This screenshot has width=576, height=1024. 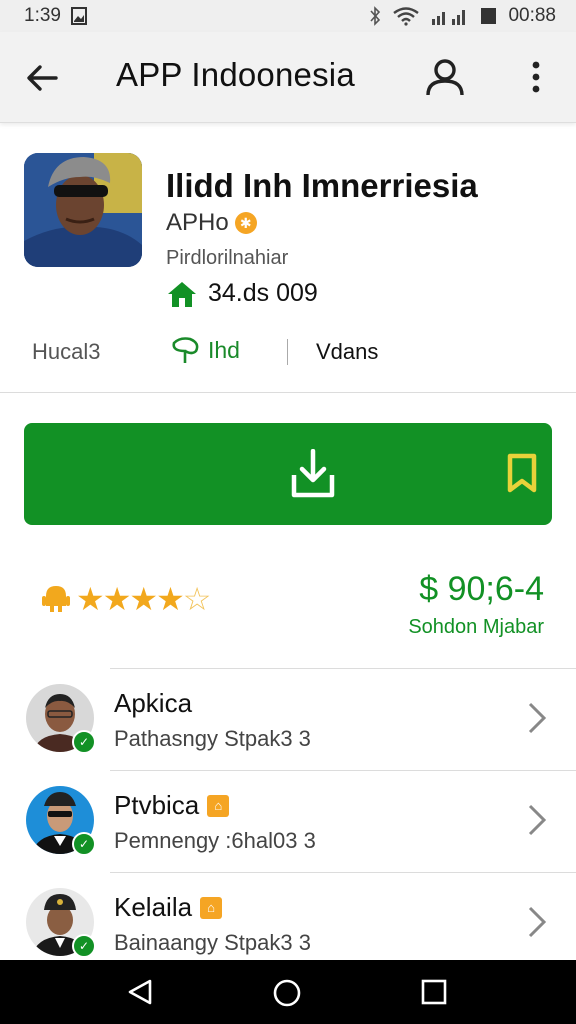 What do you see at coordinates (406, 16) in the screenshot?
I see `wifi-icon` at bounding box center [406, 16].